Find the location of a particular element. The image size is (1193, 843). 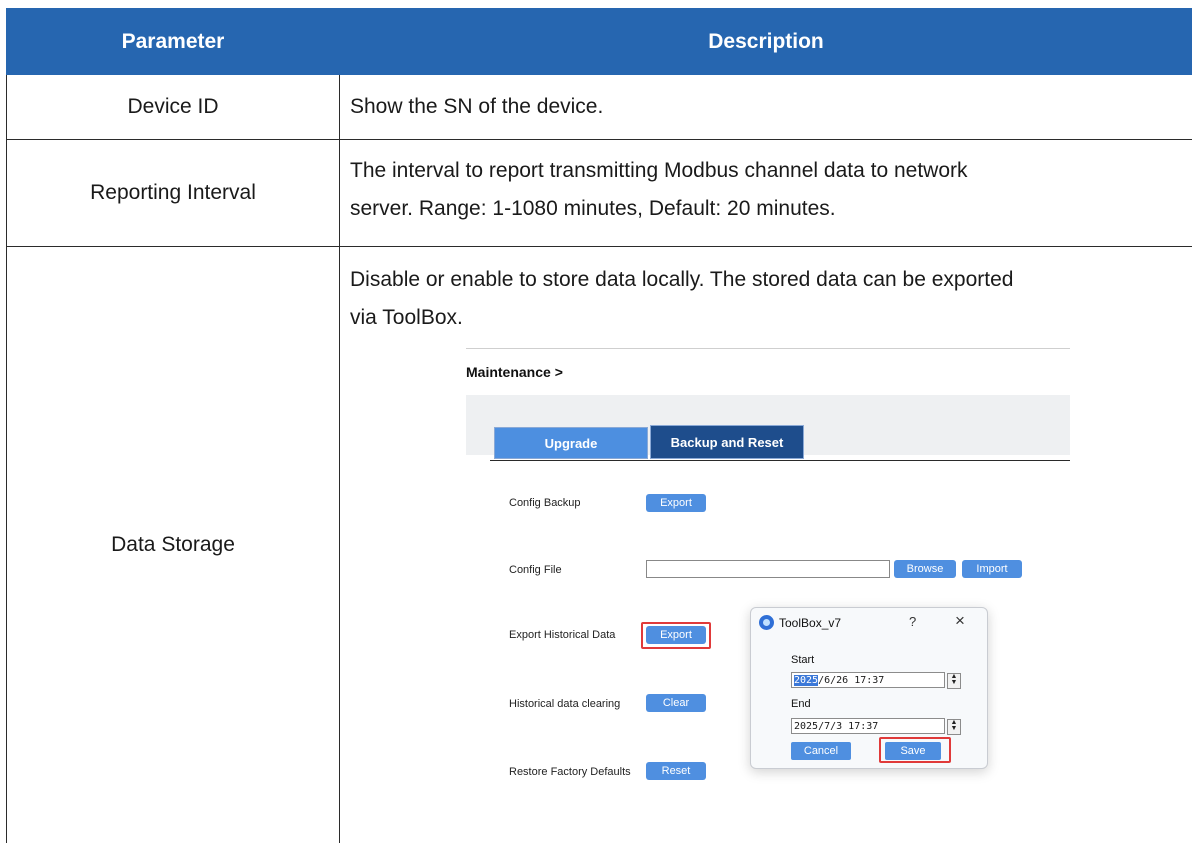

start-rest: /6/26 17:37 is located at coordinates (851, 680).